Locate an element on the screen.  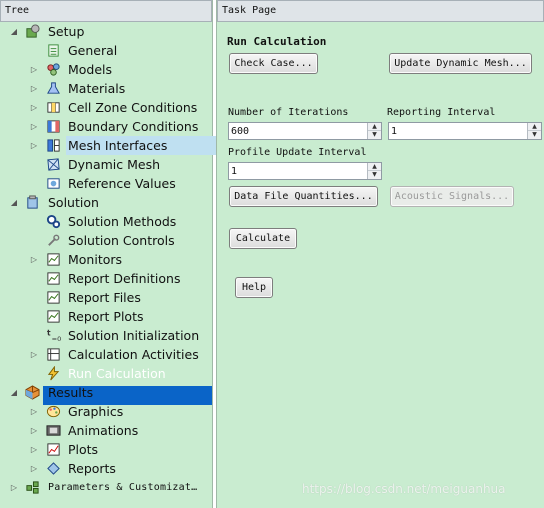
tree-item-monitors: ▷ Monitors is located at coordinates (106, 259).